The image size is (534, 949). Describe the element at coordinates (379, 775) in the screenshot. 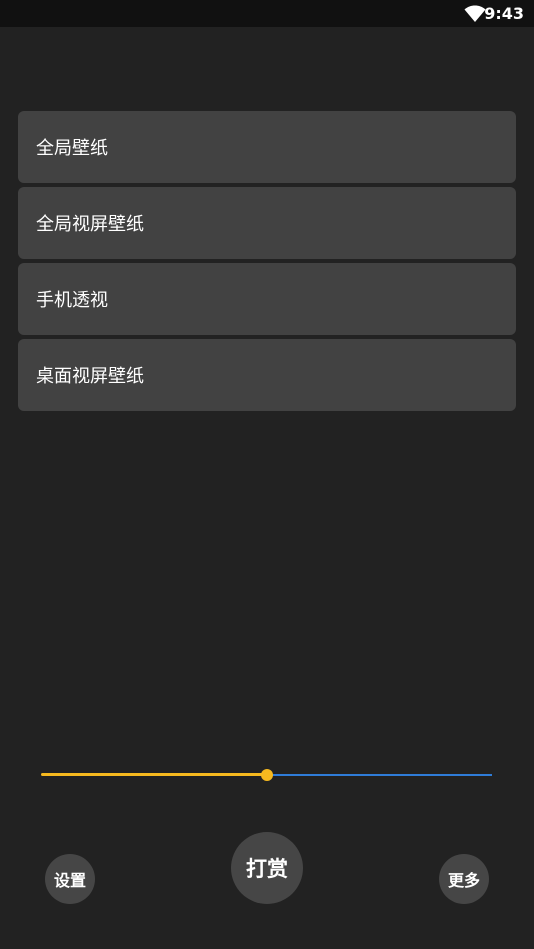

I see `slider-track-inactive` at that location.